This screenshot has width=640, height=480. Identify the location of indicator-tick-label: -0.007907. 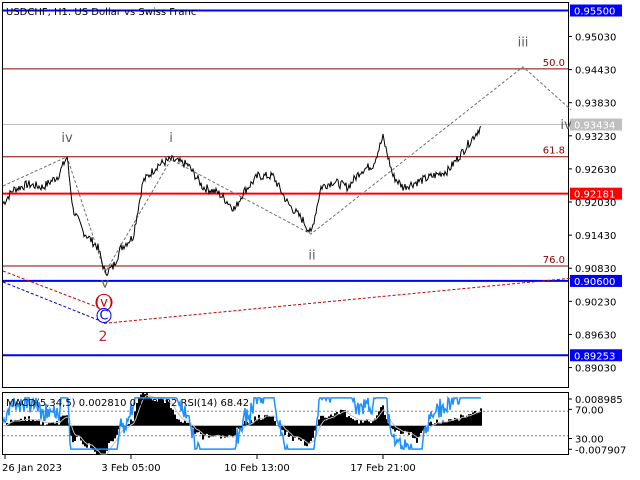
(600, 450).